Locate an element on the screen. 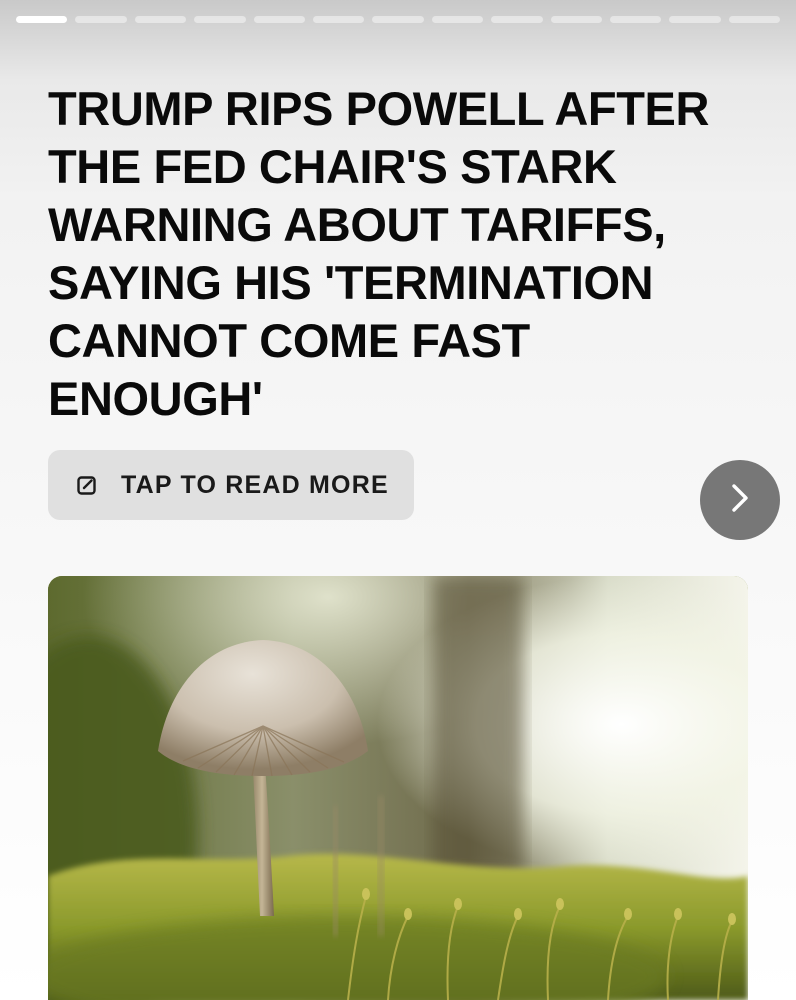 The width and height of the screenshot is (796, 1000). story-progress-bar is located at coordinates (398, 19).